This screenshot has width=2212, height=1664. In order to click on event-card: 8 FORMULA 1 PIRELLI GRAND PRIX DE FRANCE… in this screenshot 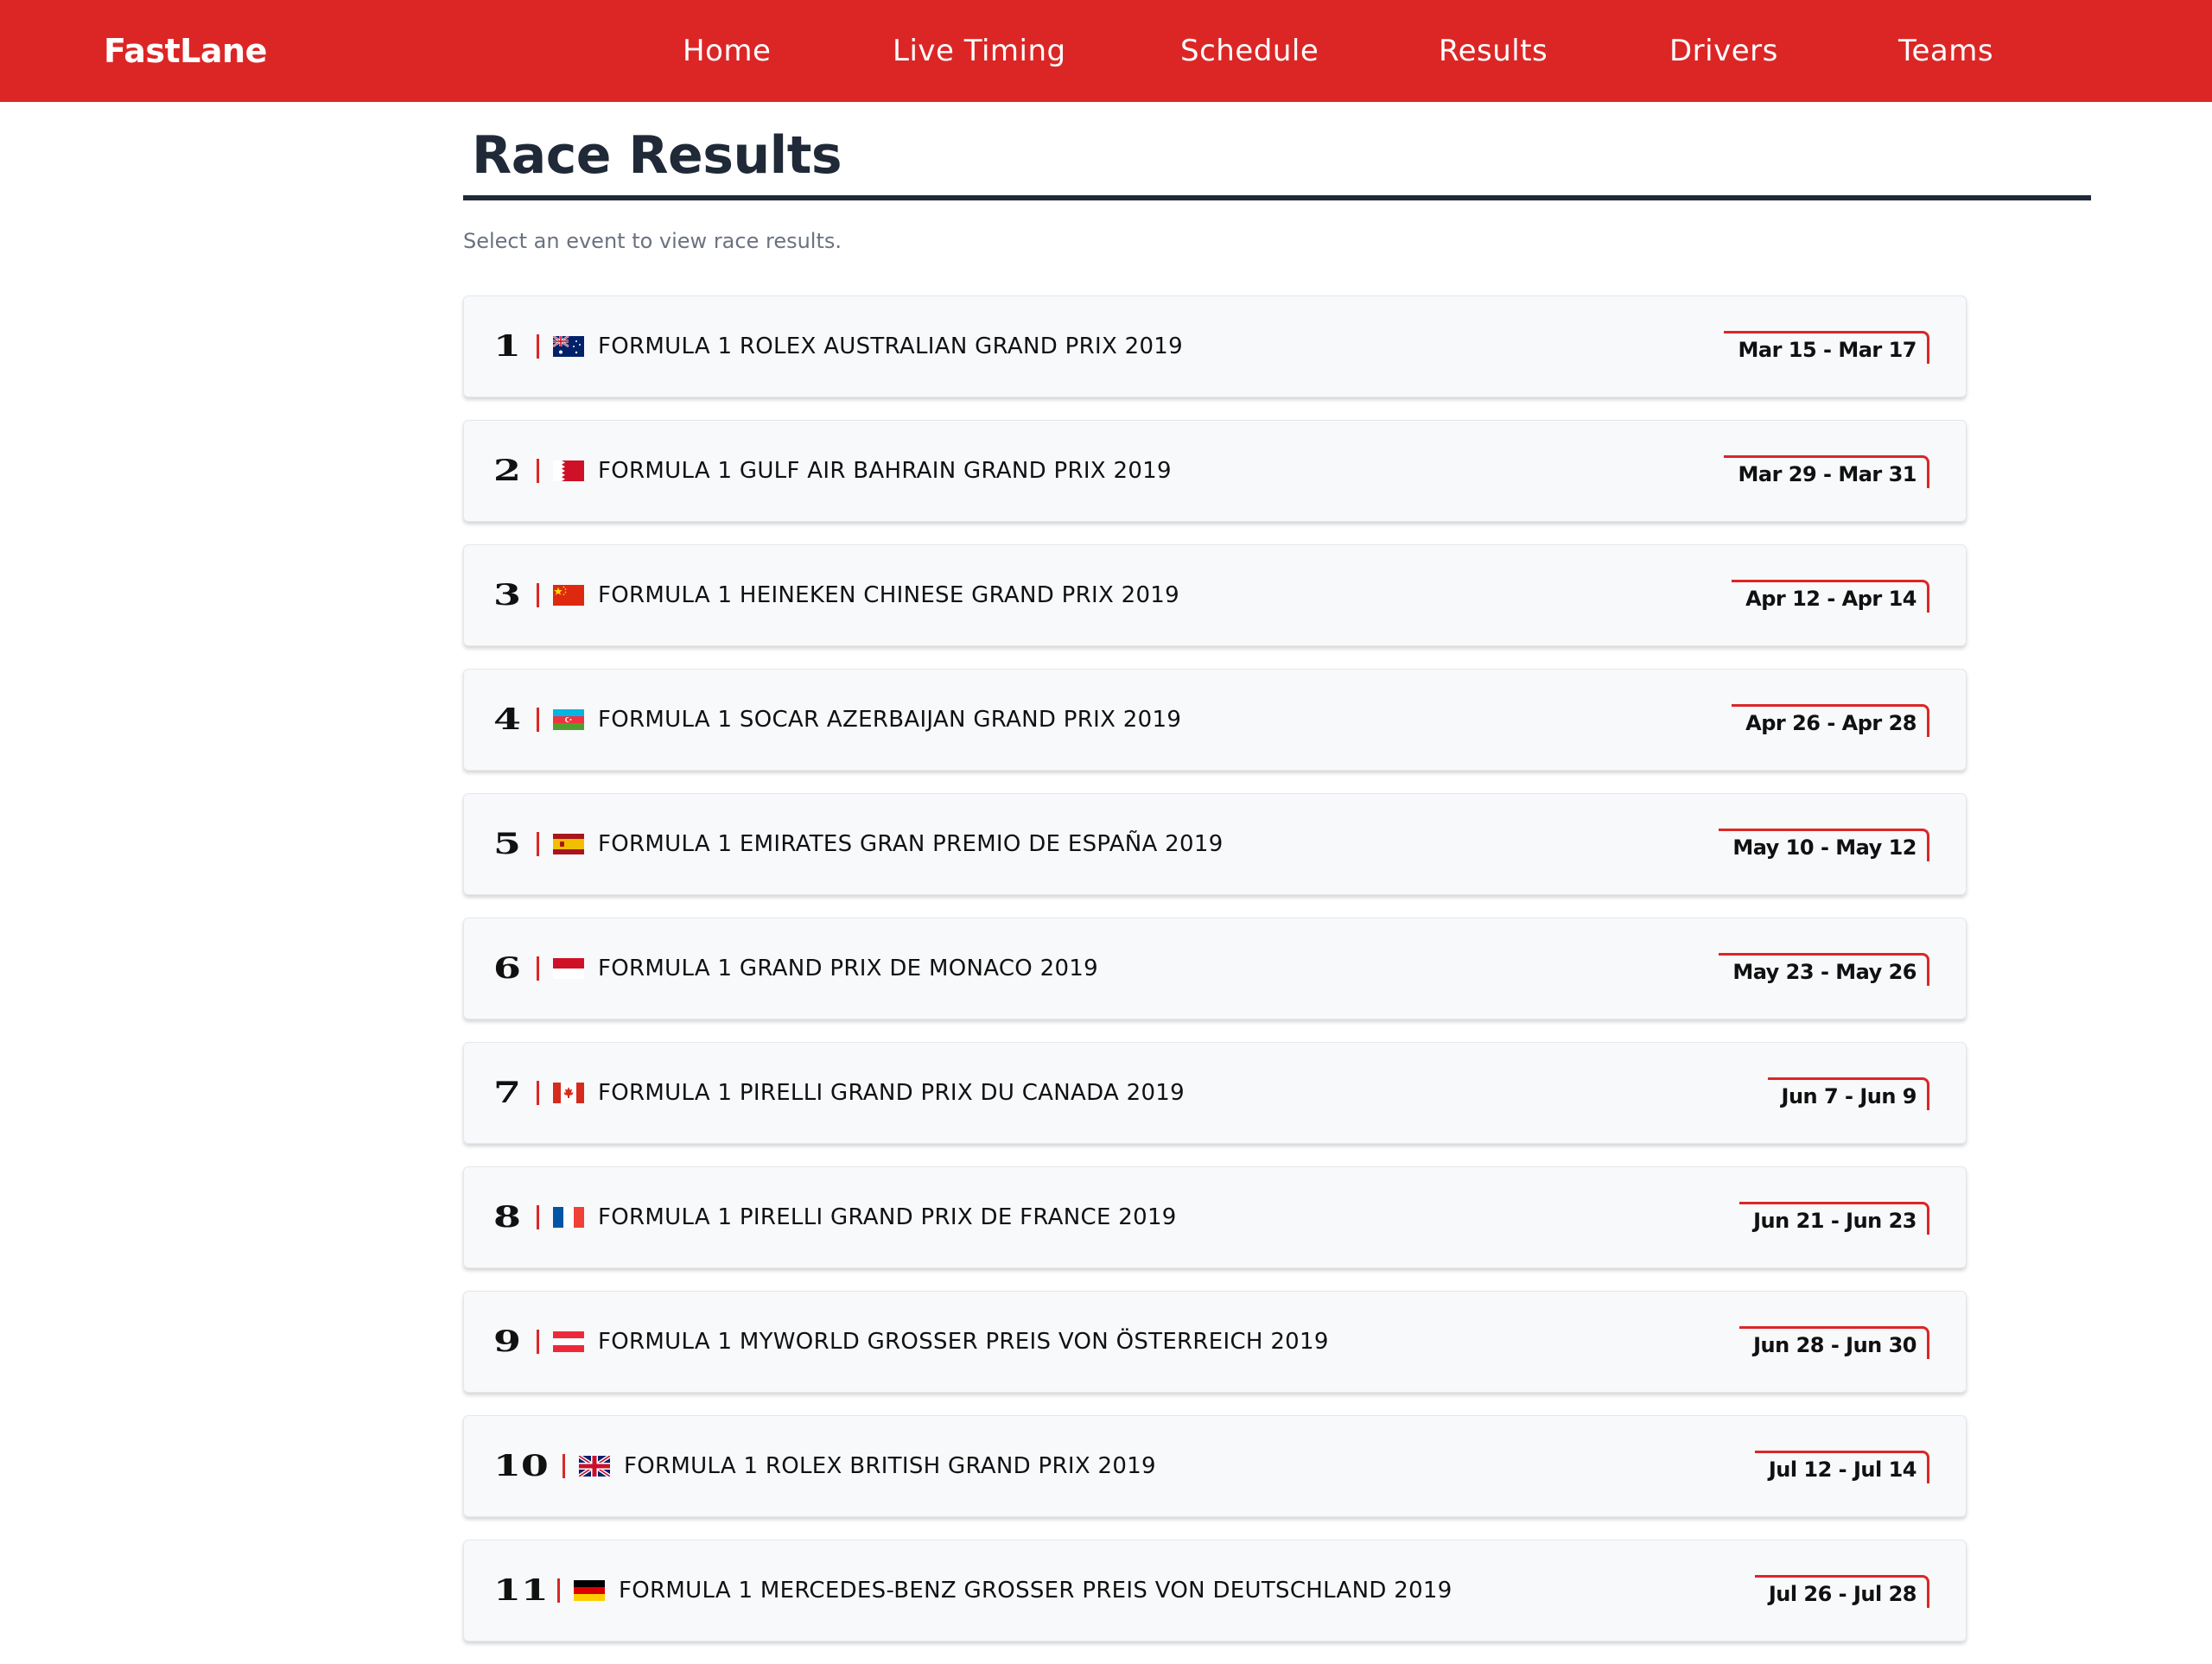, I will do `click(1215, 1217)`.